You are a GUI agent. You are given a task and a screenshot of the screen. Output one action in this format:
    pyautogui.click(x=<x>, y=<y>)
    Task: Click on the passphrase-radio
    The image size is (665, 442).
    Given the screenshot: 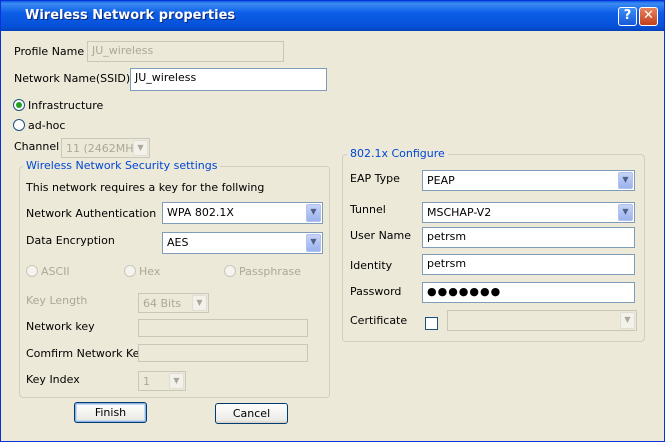 What is the action you would take?
    pyautogui.click(x=230, y=271)
    